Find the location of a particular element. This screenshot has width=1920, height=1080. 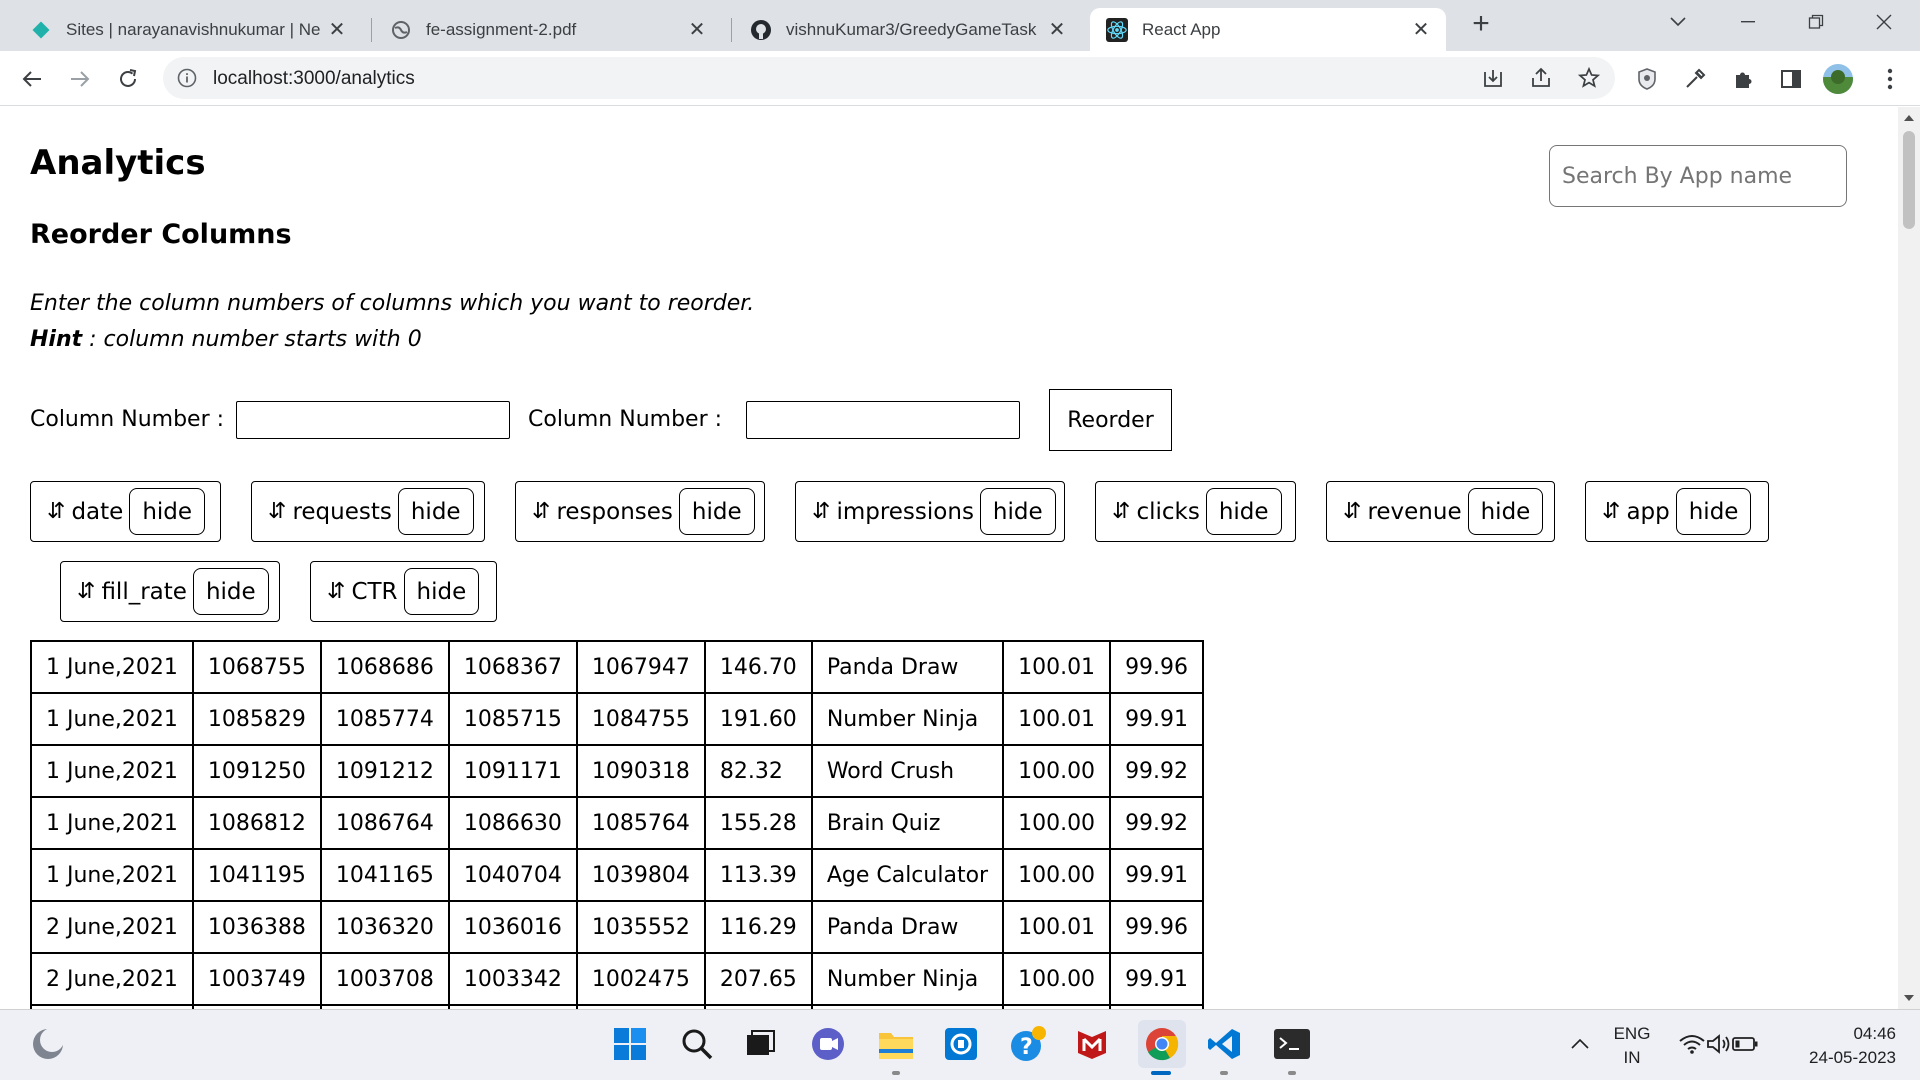

column-chip-fill-rate: ⇵ fill_rate hide is located at coordinates (170, 591).